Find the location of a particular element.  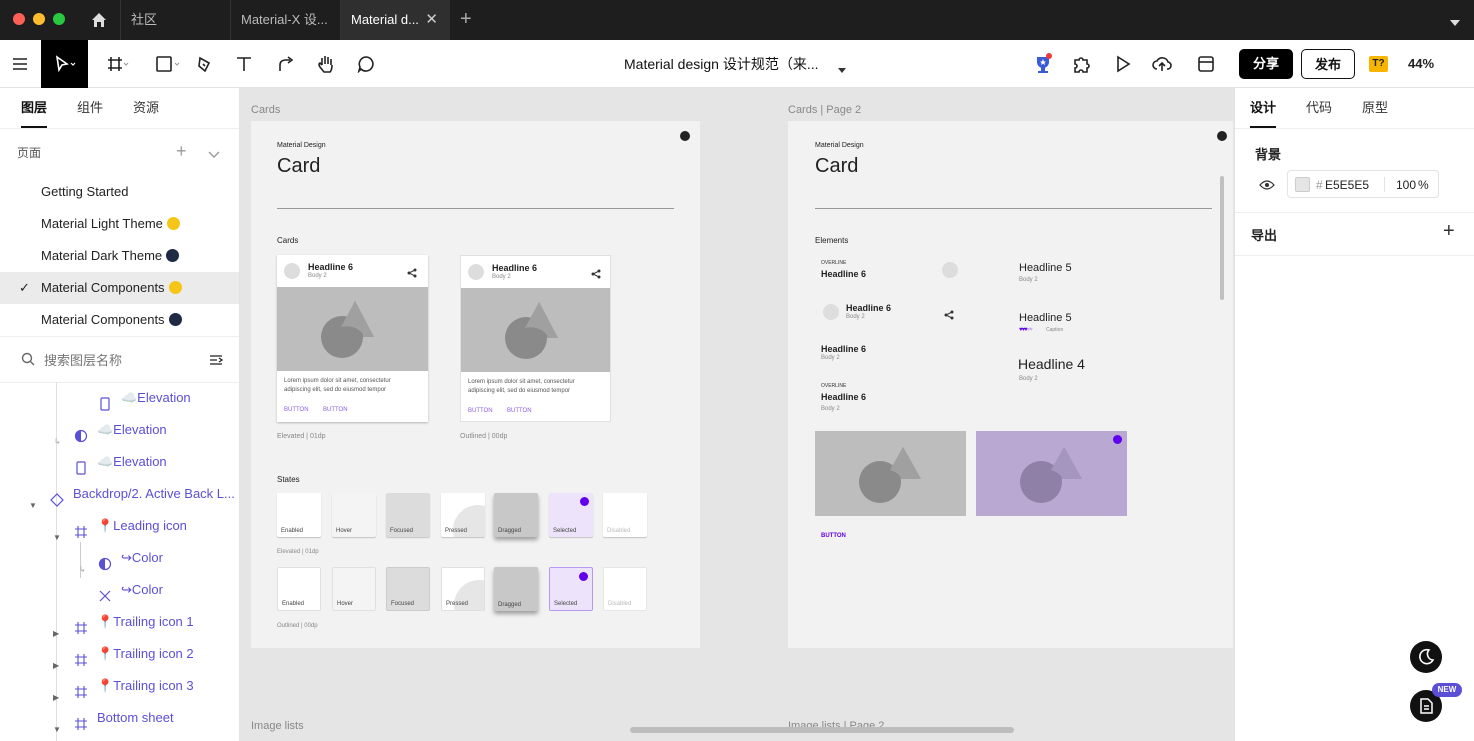

tab-community: 社区 is located at coordinates (175, 20).